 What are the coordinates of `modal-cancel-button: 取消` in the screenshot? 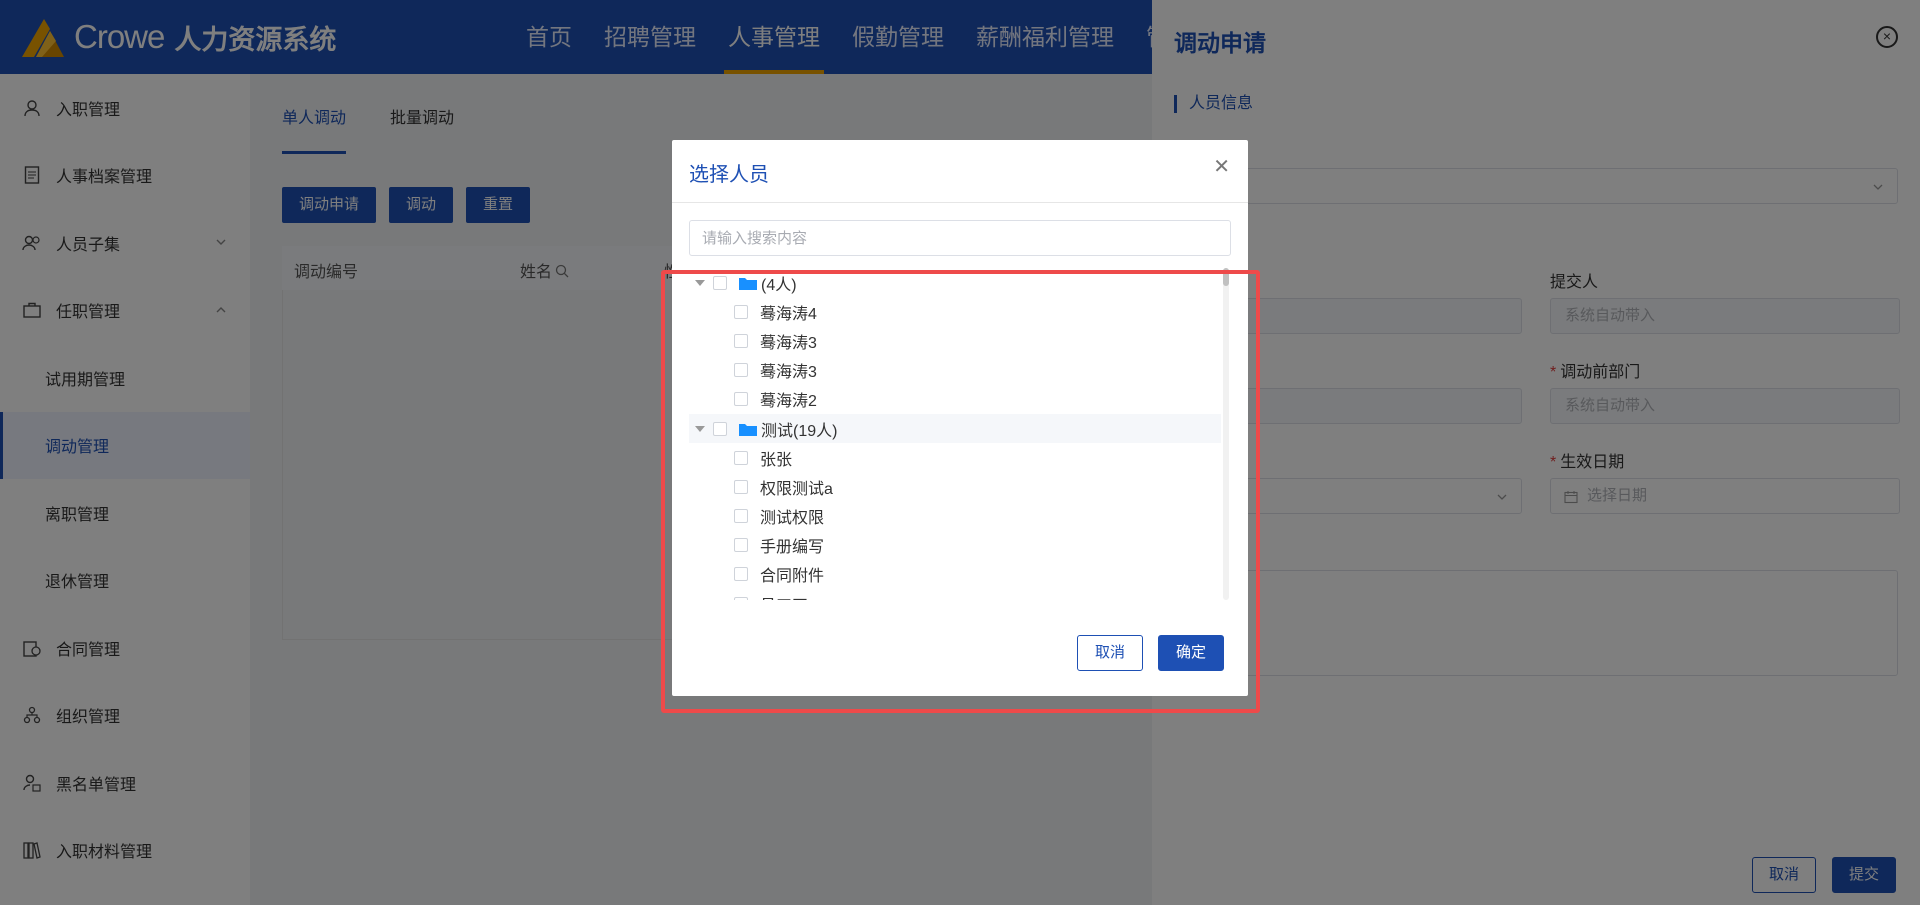 It's located at (1110, 653).